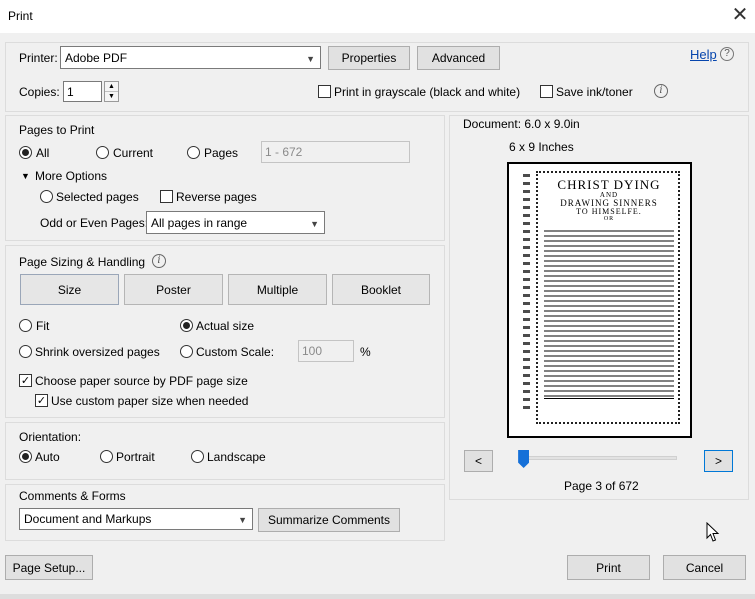 This screenshot has width=755, height=599. What do you see at coordinates (236, 457) in the screenshot?
I see `landscape-label: Landscape` at bounding box center [236, 457].